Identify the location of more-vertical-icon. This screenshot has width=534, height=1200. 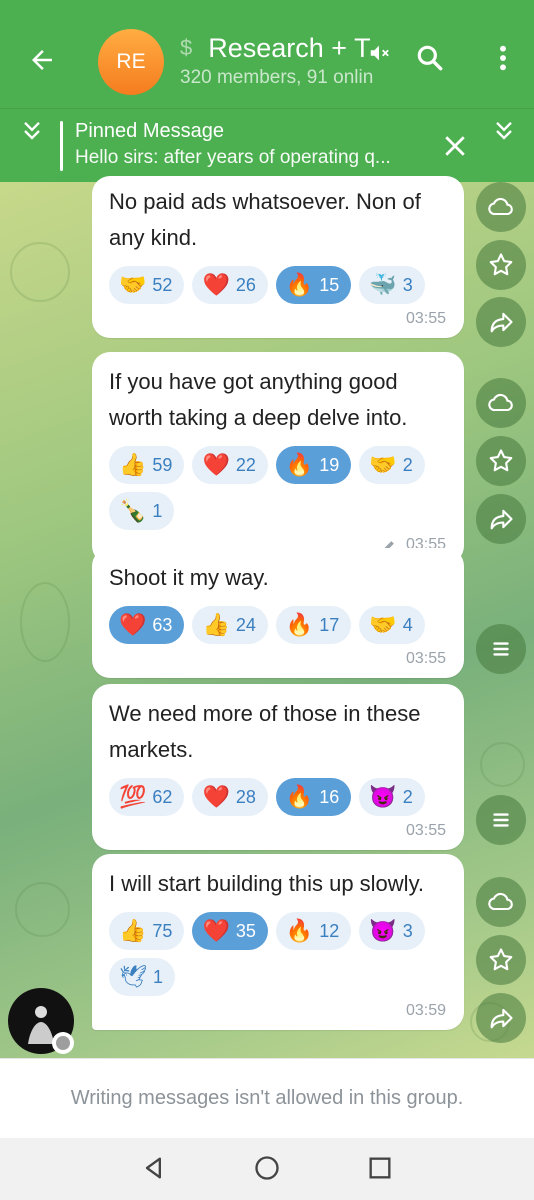
(503, 58).